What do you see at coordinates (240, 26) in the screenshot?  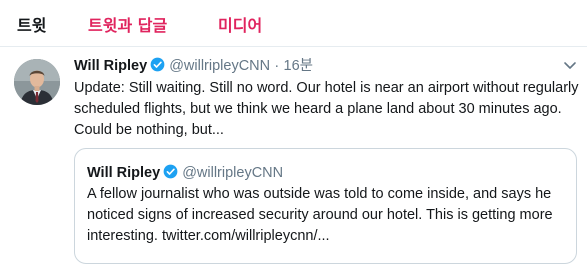 I see `tab-media: 미디어` at bounding box center [240, 26].